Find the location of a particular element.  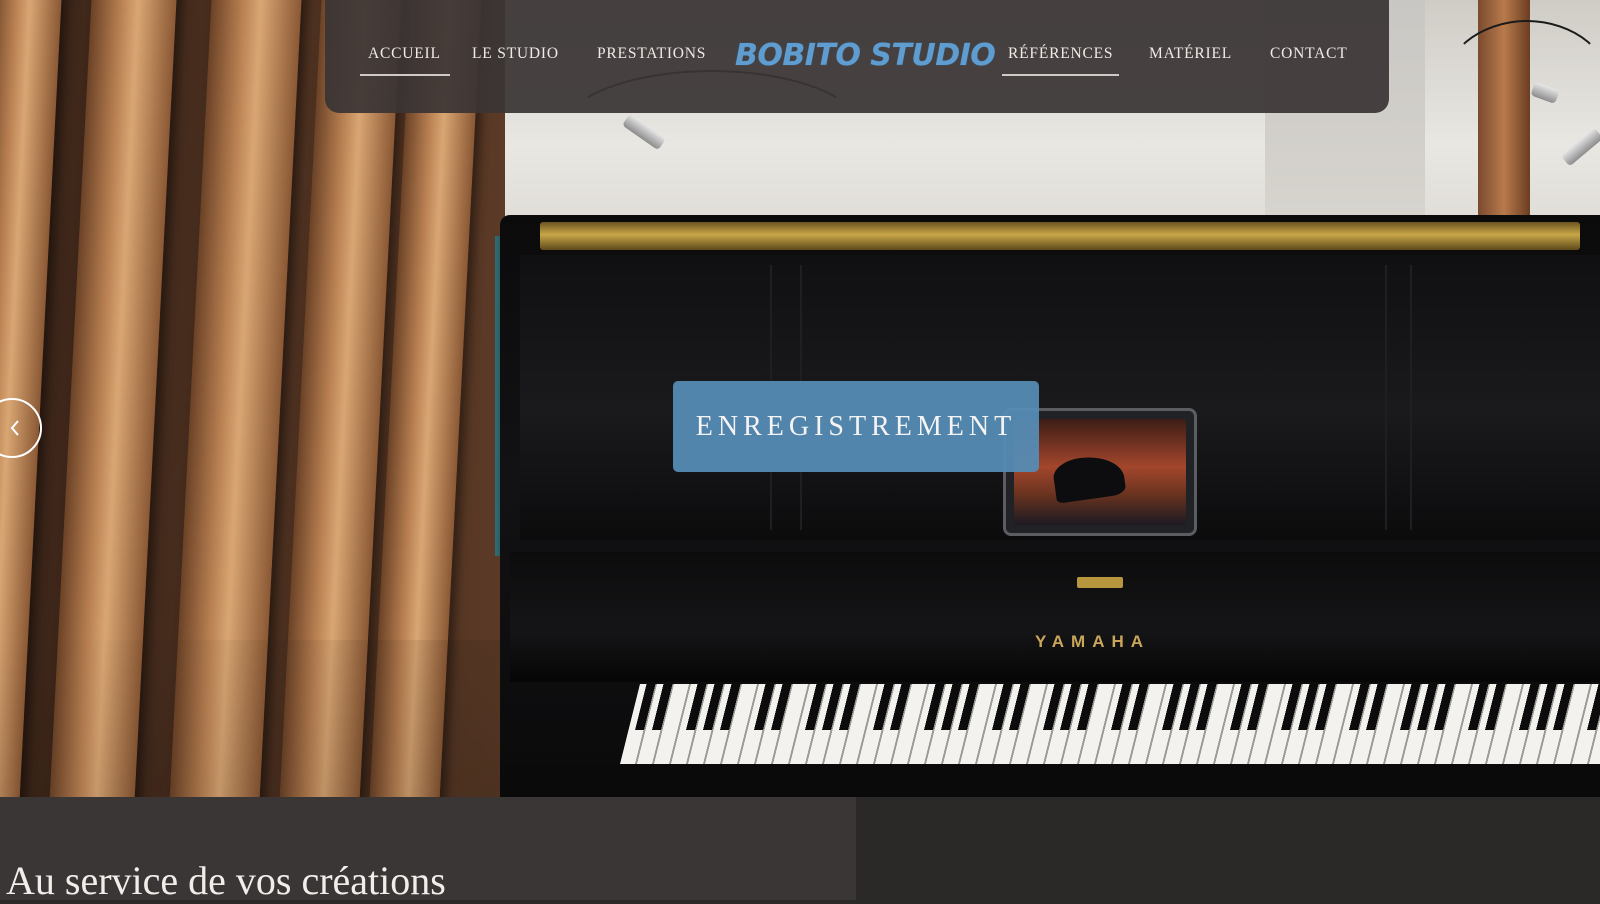

piano-top-rail is located at coordinates (1060, 236).